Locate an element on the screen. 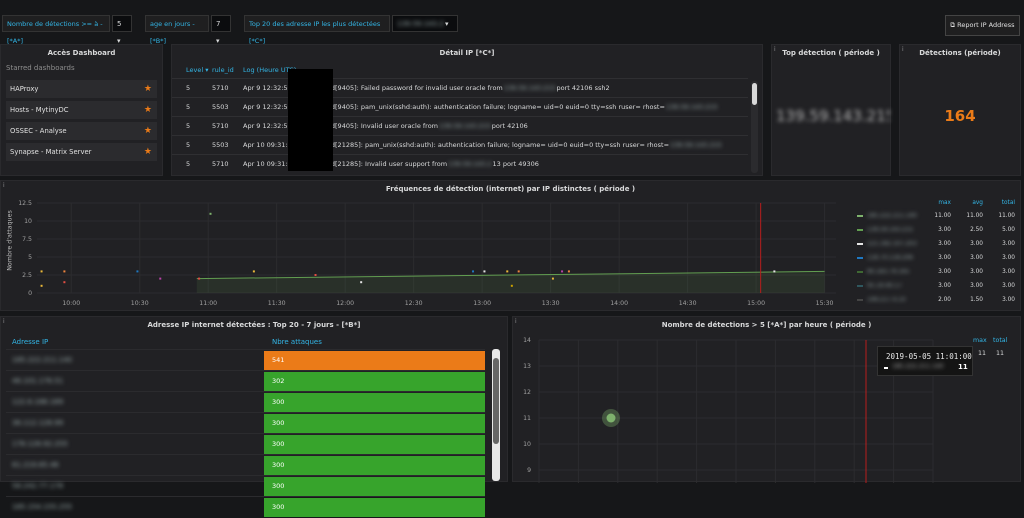  starred-dashboards-heading: Starred dashboards is located at coordinates (40, 68).